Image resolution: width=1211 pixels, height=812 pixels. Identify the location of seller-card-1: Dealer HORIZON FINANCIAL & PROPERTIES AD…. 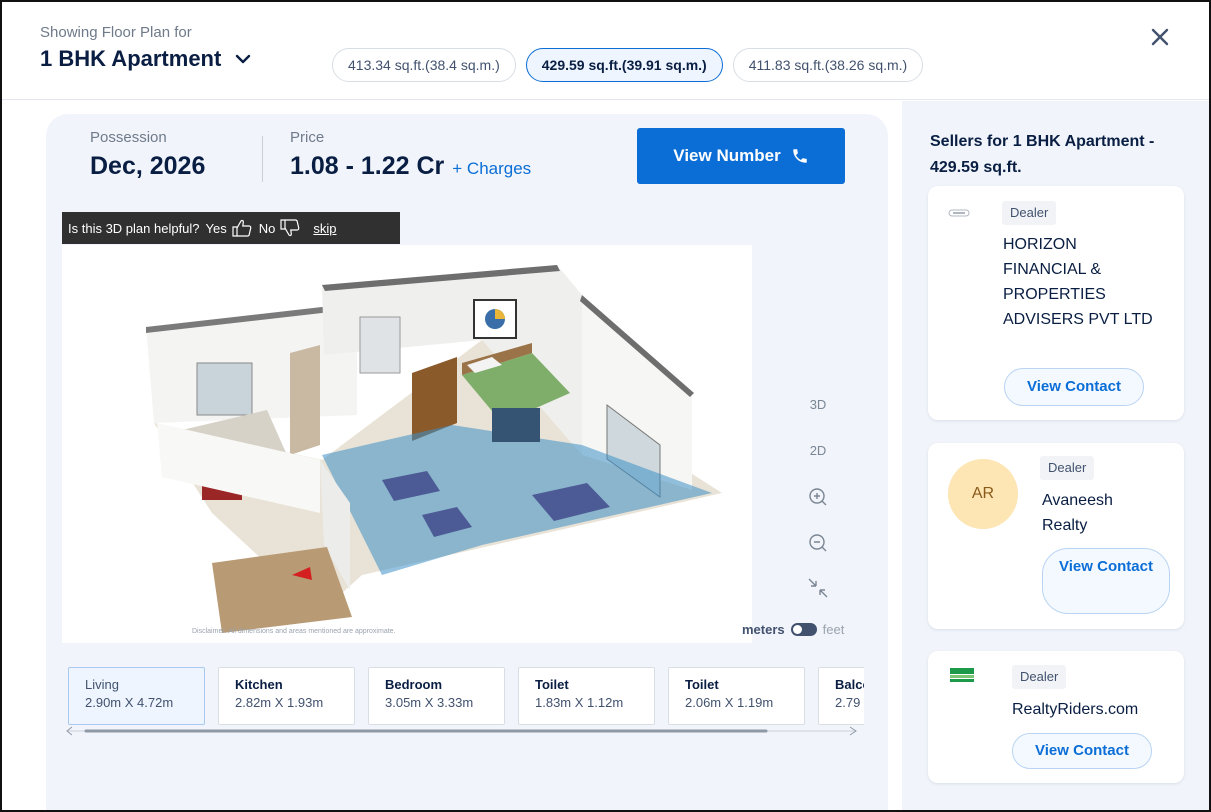
(1056, 303).